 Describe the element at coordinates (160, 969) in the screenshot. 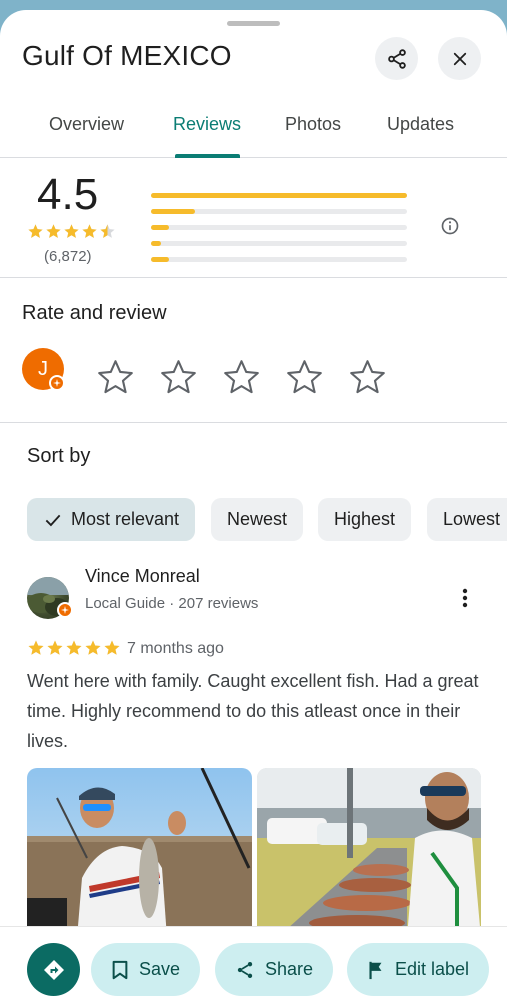

I see `save-label: Save` at that location.